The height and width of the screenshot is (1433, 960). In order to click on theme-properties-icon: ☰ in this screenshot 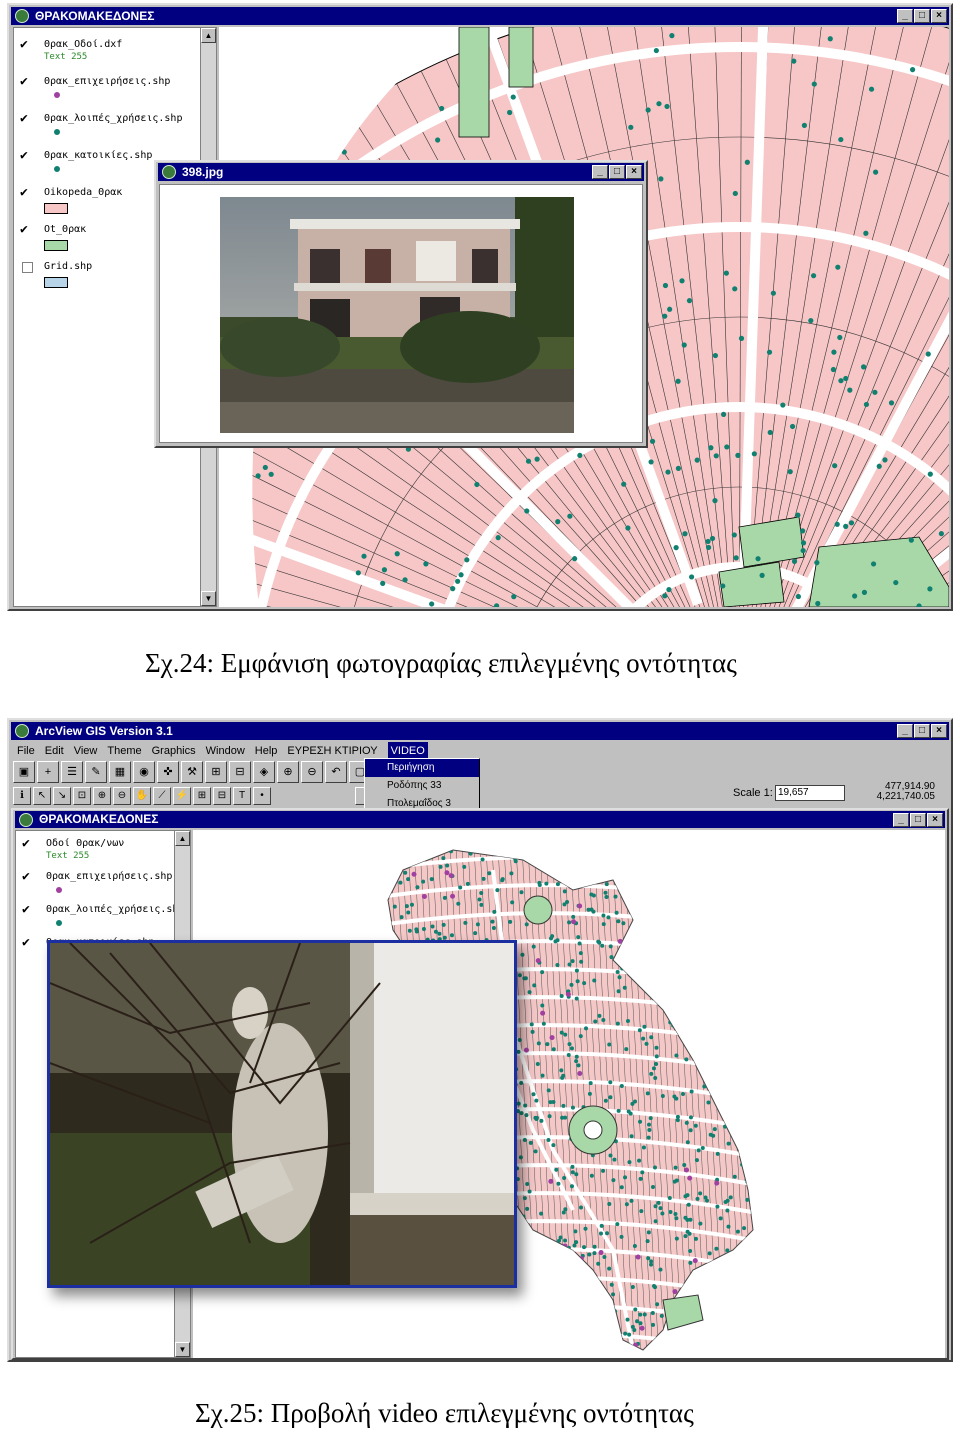, I will do `click(72, 772)`.